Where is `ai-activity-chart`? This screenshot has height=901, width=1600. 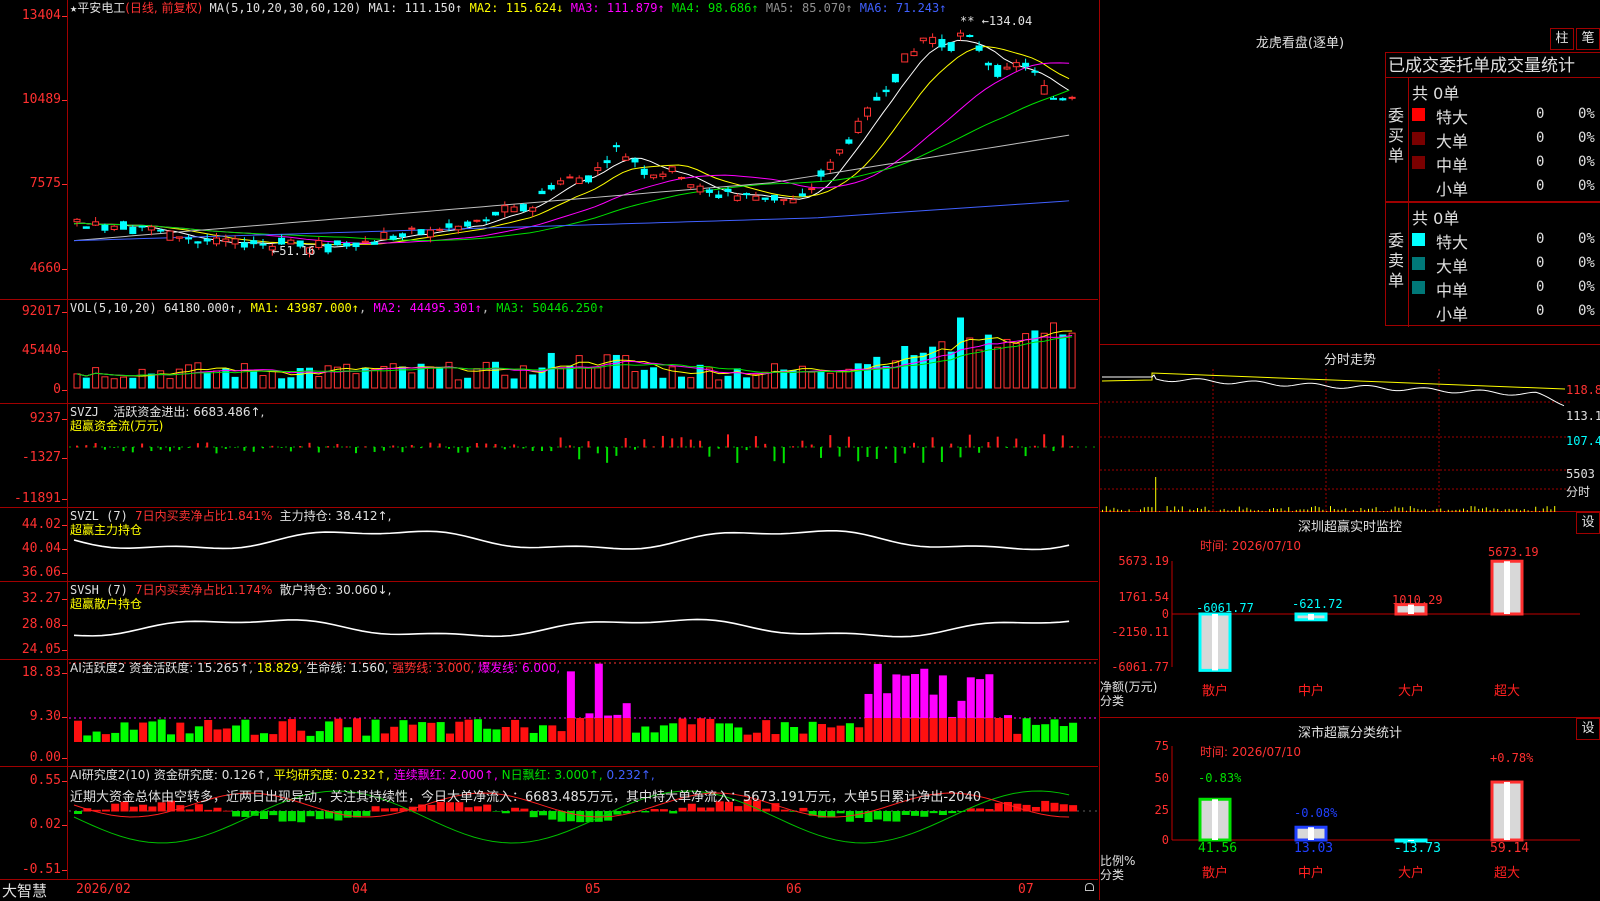
ai-activity-chart is located at coordinates (583, 713).